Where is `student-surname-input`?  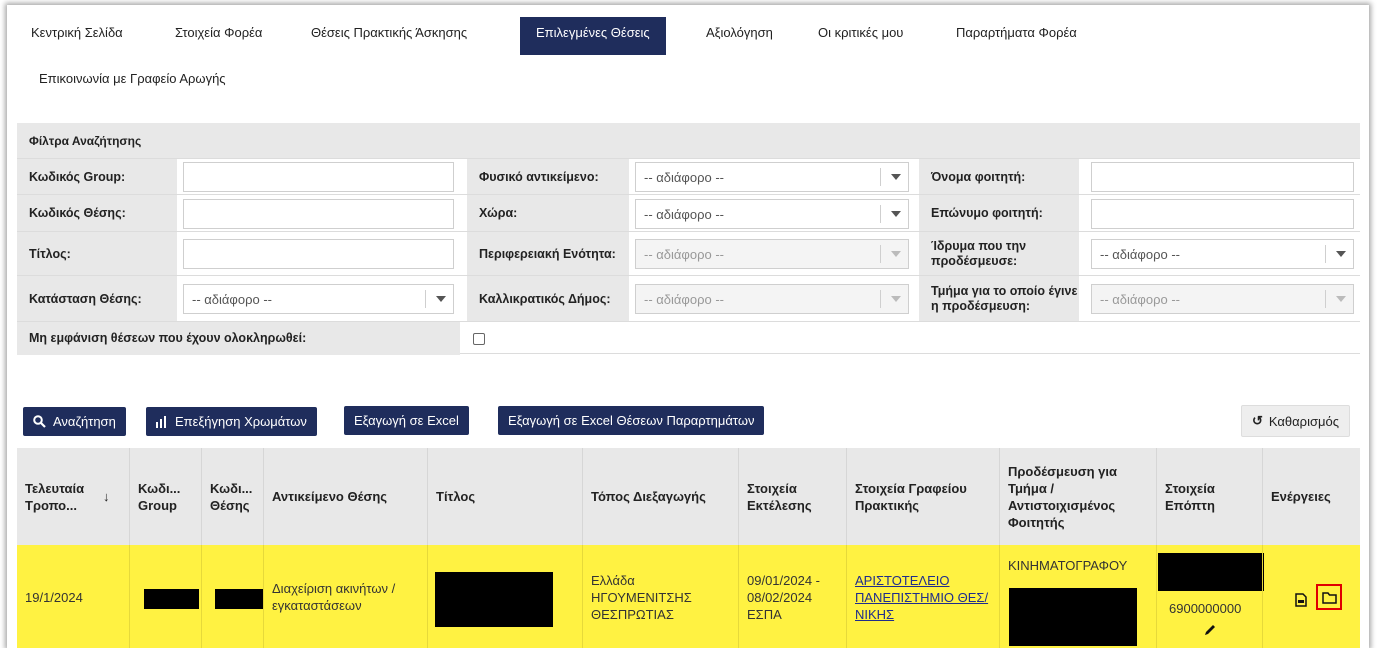 student-surname-input is located at coordinates (1222, 213).